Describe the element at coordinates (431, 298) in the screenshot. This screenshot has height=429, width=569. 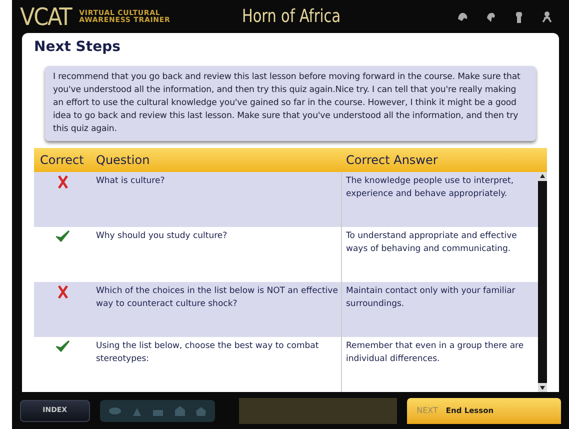
I see `answer-text: Maintain contact only with your familiar surroundings.` at that location.